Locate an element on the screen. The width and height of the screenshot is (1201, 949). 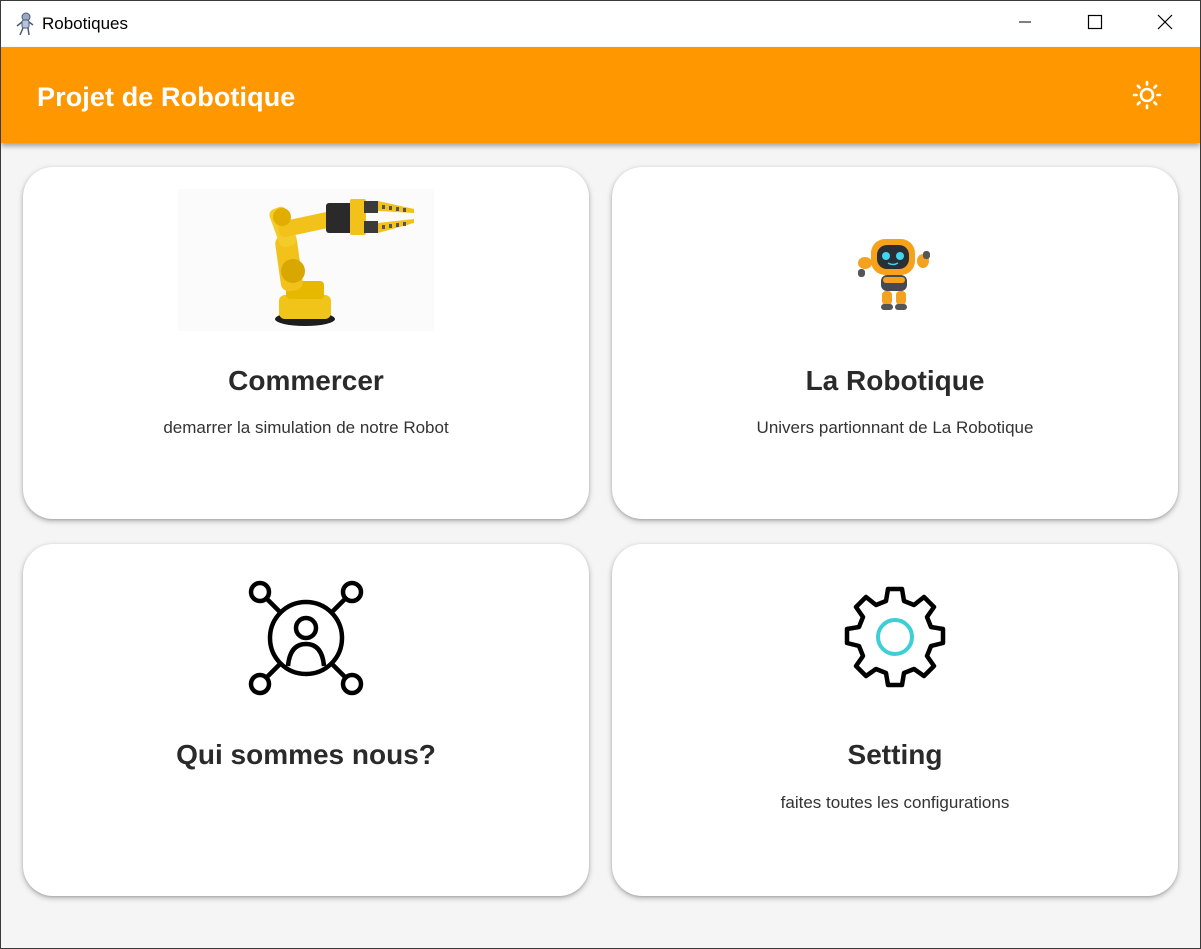
settings-gear-icon is located at coordinates (895, 637).